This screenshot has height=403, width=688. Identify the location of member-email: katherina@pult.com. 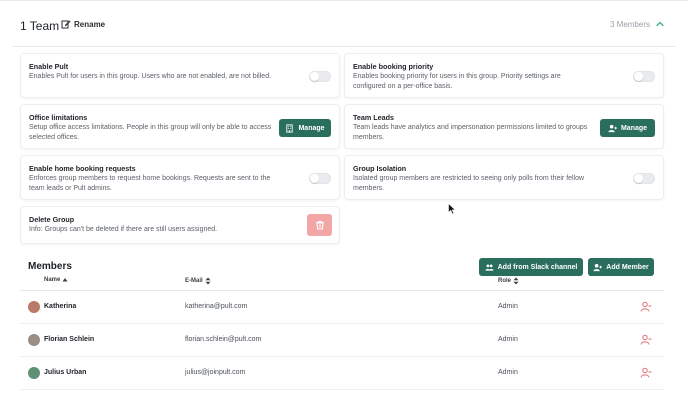
(216, 306).